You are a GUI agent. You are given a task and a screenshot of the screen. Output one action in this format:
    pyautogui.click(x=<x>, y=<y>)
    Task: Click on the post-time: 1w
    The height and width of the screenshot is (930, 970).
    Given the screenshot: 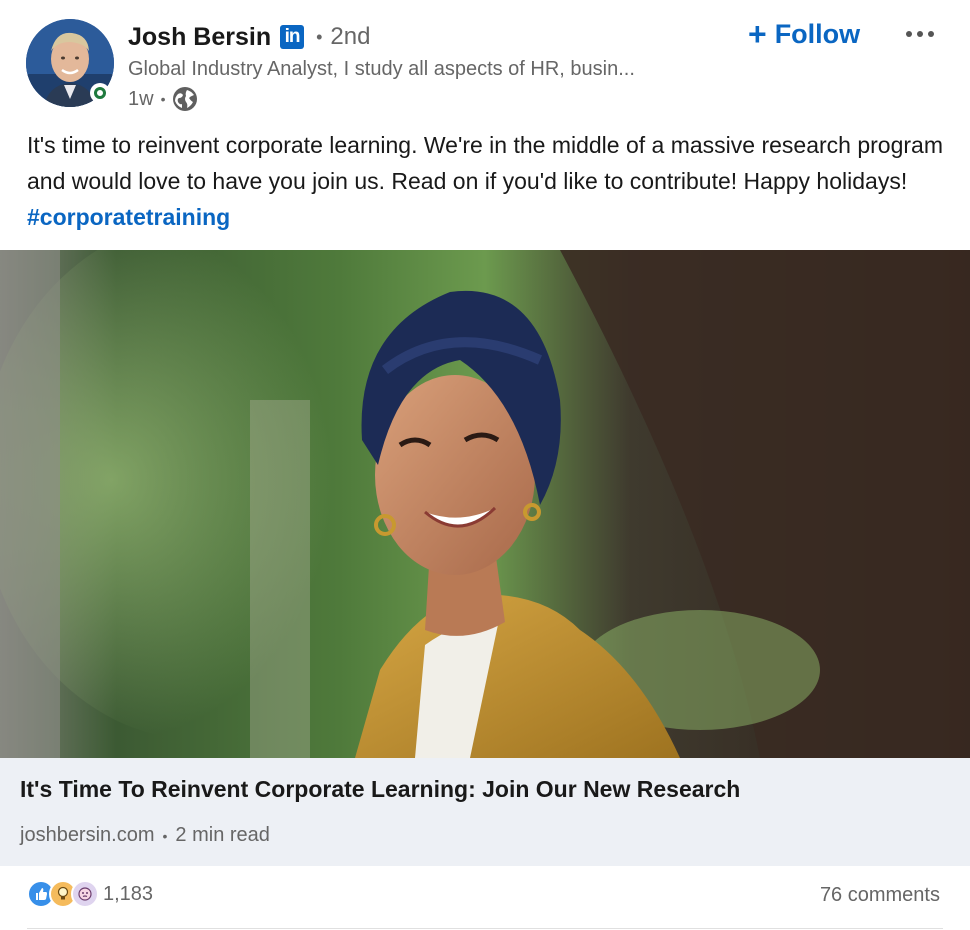 What is the action you would take?
    pyautogui.click(x=141, y=98)
    